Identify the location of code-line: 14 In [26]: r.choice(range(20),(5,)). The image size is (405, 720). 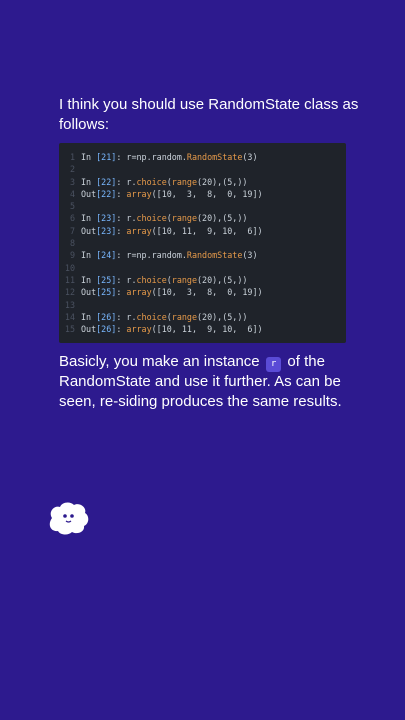
(202, 317).